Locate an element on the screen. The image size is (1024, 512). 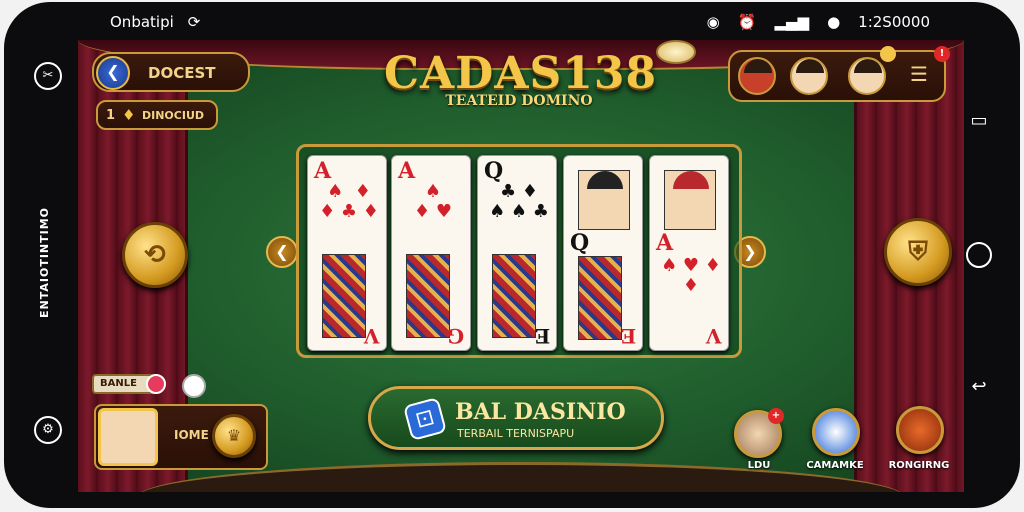
playing-card: A ♠ ♦ ♥ G is located at coordinates (431, 253).